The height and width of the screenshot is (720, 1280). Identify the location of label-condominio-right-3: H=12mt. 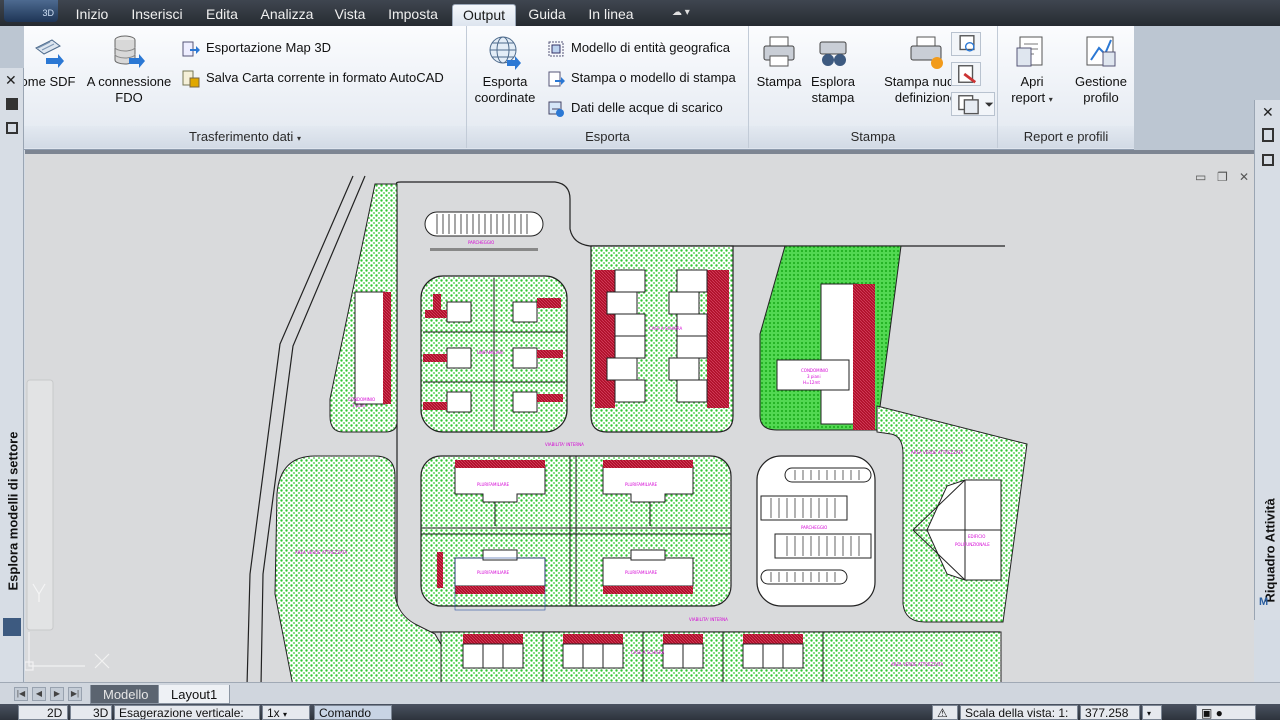
(811, 382).